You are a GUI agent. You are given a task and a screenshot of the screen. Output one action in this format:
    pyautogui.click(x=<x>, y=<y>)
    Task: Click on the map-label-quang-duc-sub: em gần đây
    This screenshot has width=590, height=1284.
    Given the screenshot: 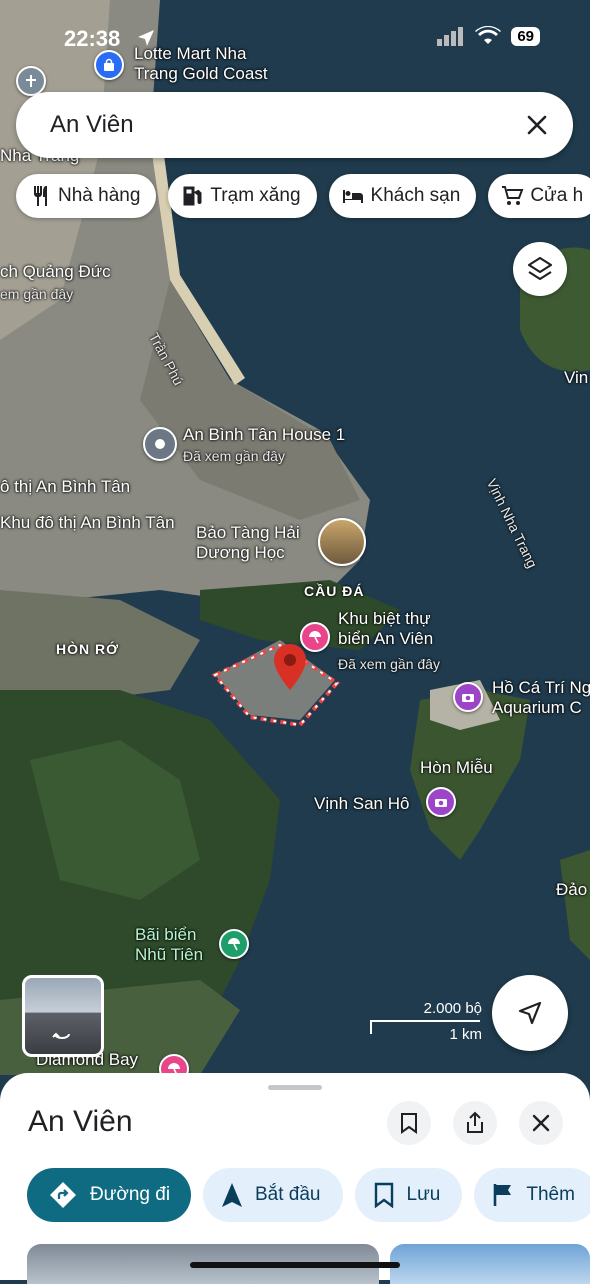 What is the action you would take?
    pyautogui.click(x=37, y=294)
    